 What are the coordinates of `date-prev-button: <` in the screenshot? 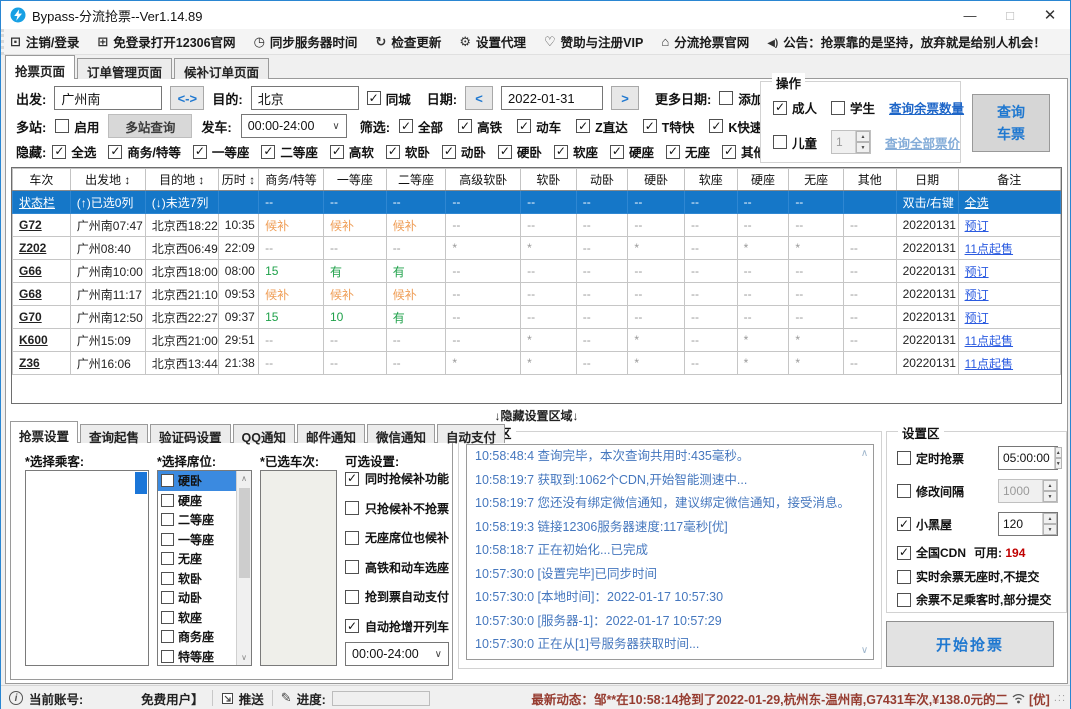 It's located at (479, 98).